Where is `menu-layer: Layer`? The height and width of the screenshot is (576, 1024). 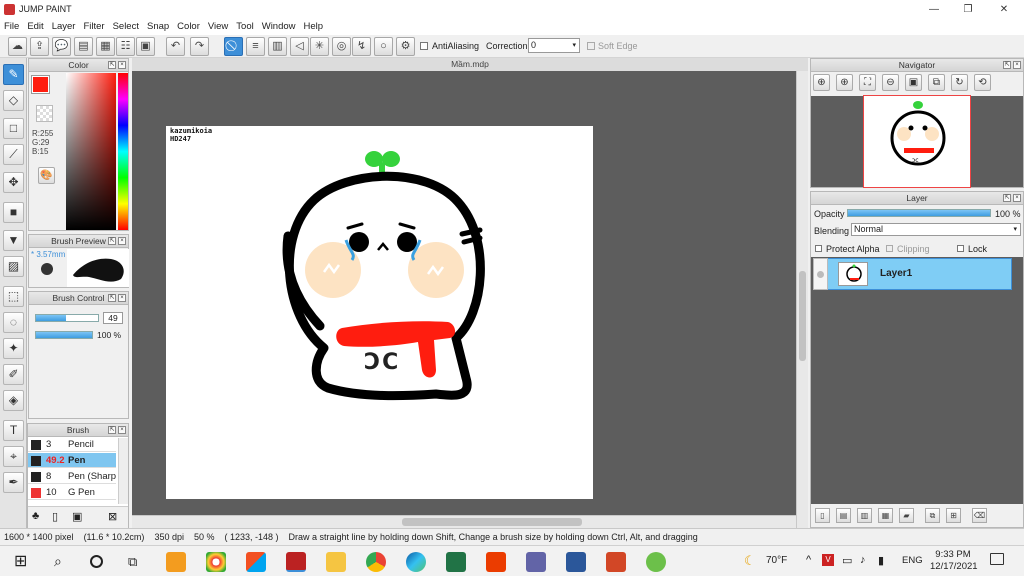
menu-layer: Layer is located at coordinates (64, 26).